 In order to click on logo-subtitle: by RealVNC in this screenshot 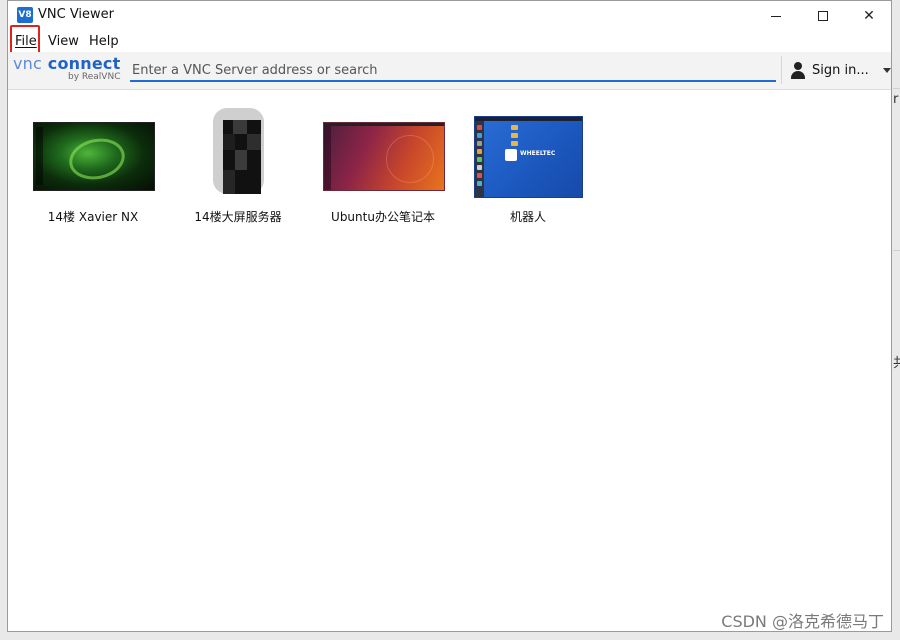, I will do `click(94, 77)`.